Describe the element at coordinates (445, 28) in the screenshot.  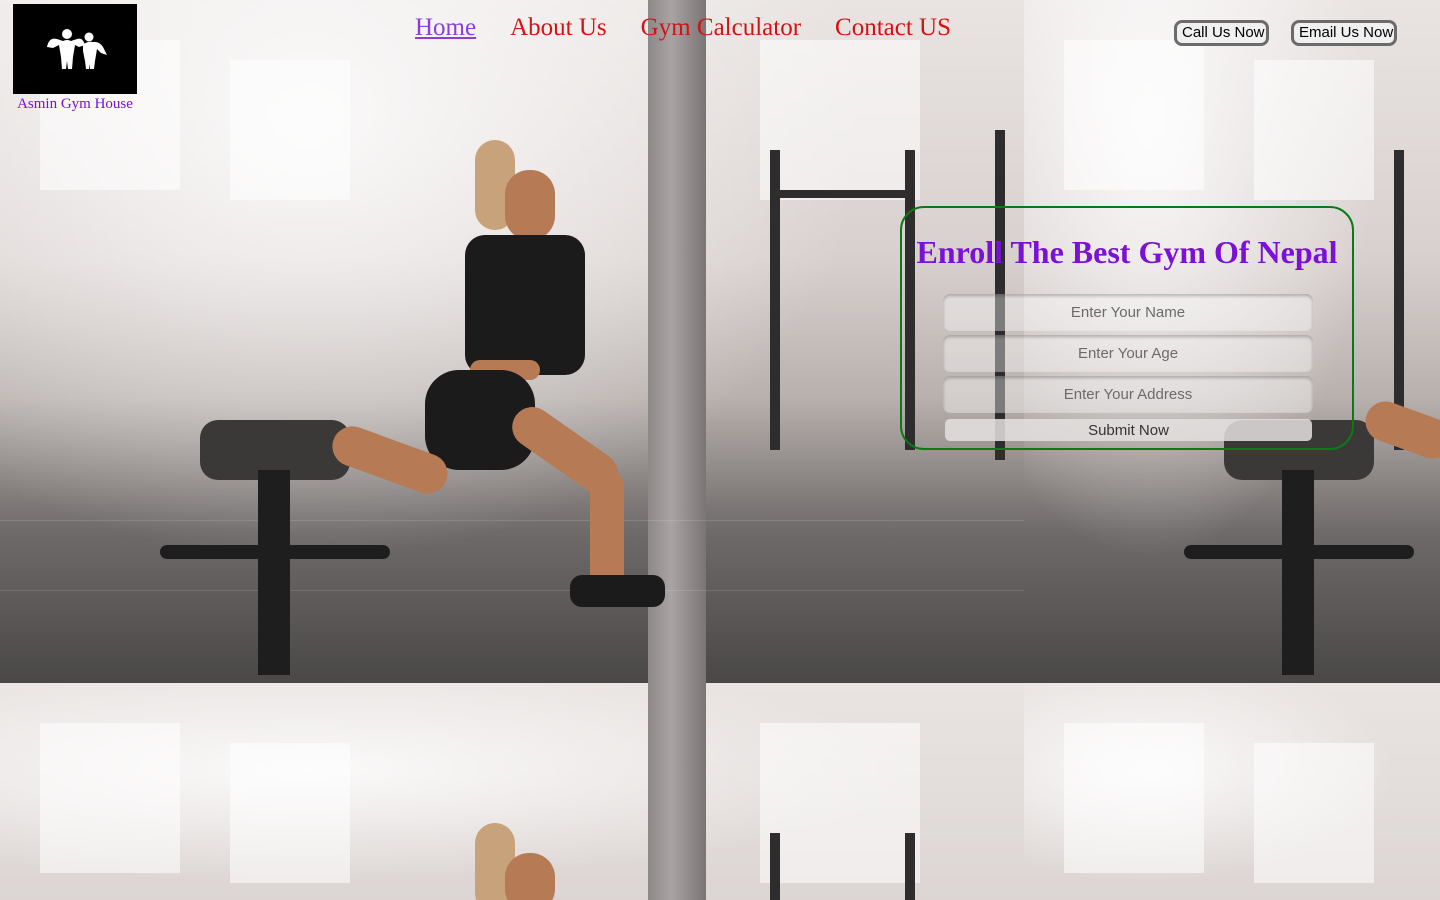
I see `nav-link-home: Home` at that location.